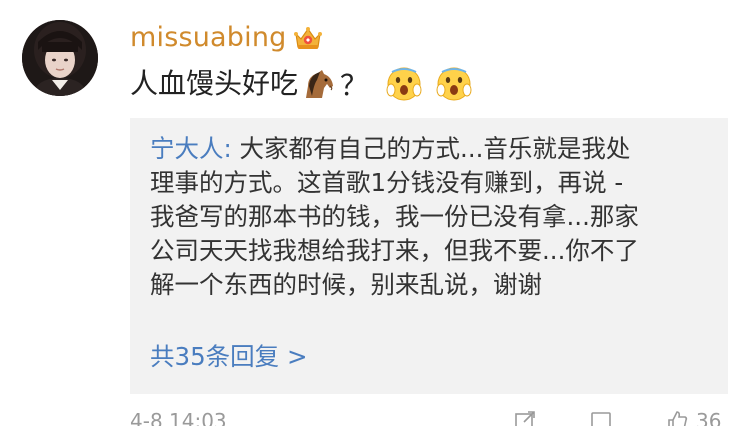 Image resolution: width=752 pixels, height=426 pixels. I want to click on crown-badge-icon, so click(308, 38).